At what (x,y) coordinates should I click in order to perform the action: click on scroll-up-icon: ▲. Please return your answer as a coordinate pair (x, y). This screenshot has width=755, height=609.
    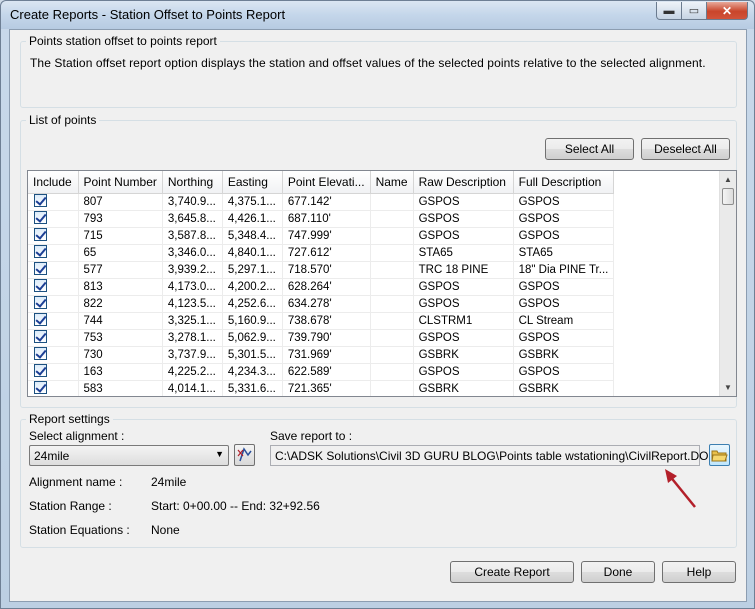
    Looking at the image, I should click on (728, 179).